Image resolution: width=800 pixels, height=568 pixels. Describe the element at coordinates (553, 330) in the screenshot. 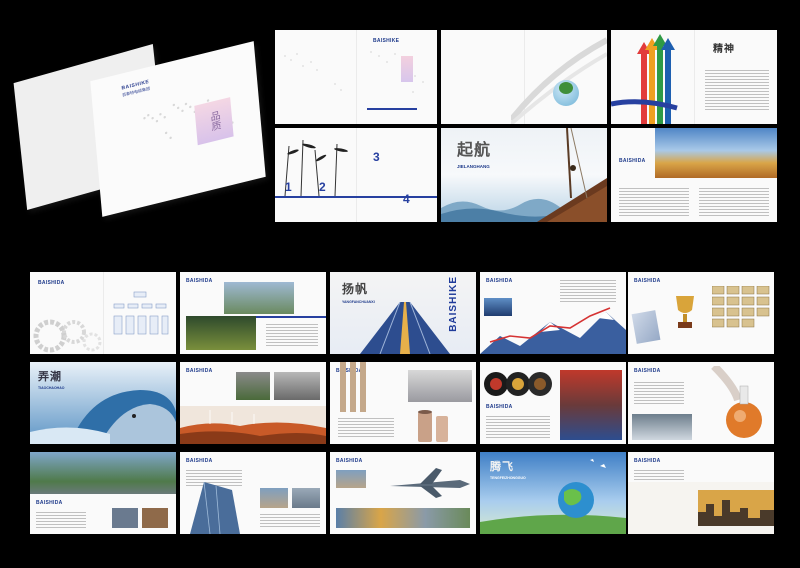

I see `mountain-growth-chart-icon` at that location.